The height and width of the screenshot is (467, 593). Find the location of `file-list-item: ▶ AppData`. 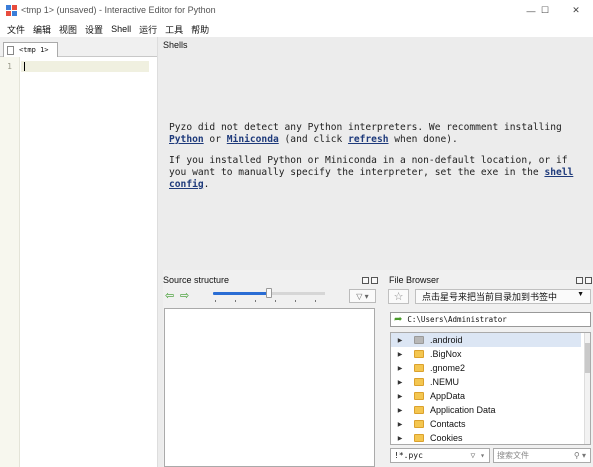

file-list-item: ▶ AppData is located at coordinates (486, 396).